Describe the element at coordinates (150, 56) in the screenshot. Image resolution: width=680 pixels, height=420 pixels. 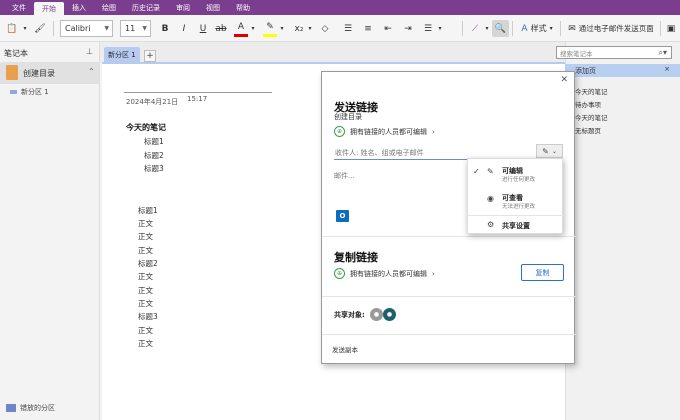
I see `add-section-button: +` at that location.